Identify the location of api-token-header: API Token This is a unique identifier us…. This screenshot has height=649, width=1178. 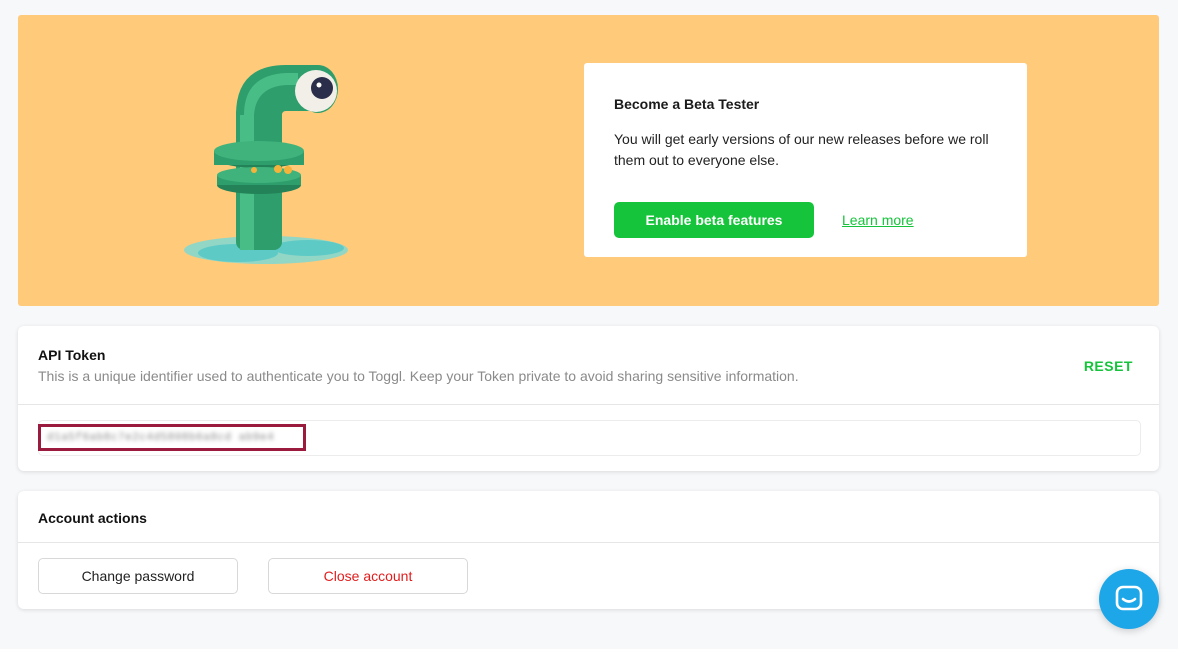
(588, 365).